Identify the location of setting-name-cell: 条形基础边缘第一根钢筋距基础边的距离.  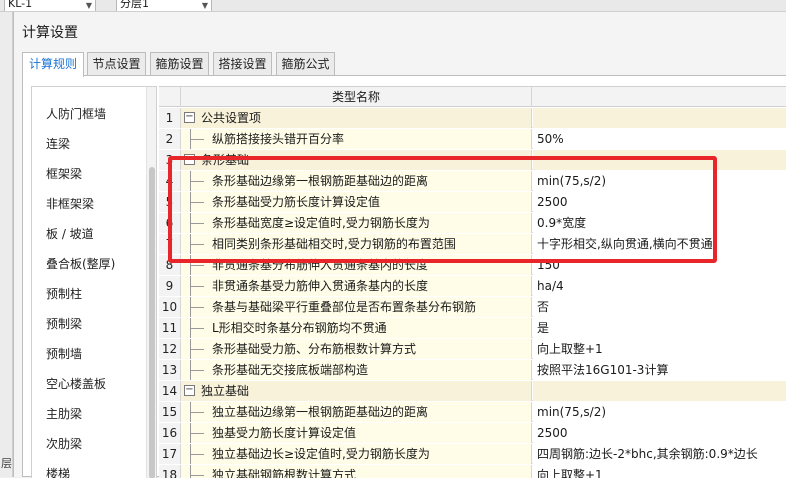
(356, 181).